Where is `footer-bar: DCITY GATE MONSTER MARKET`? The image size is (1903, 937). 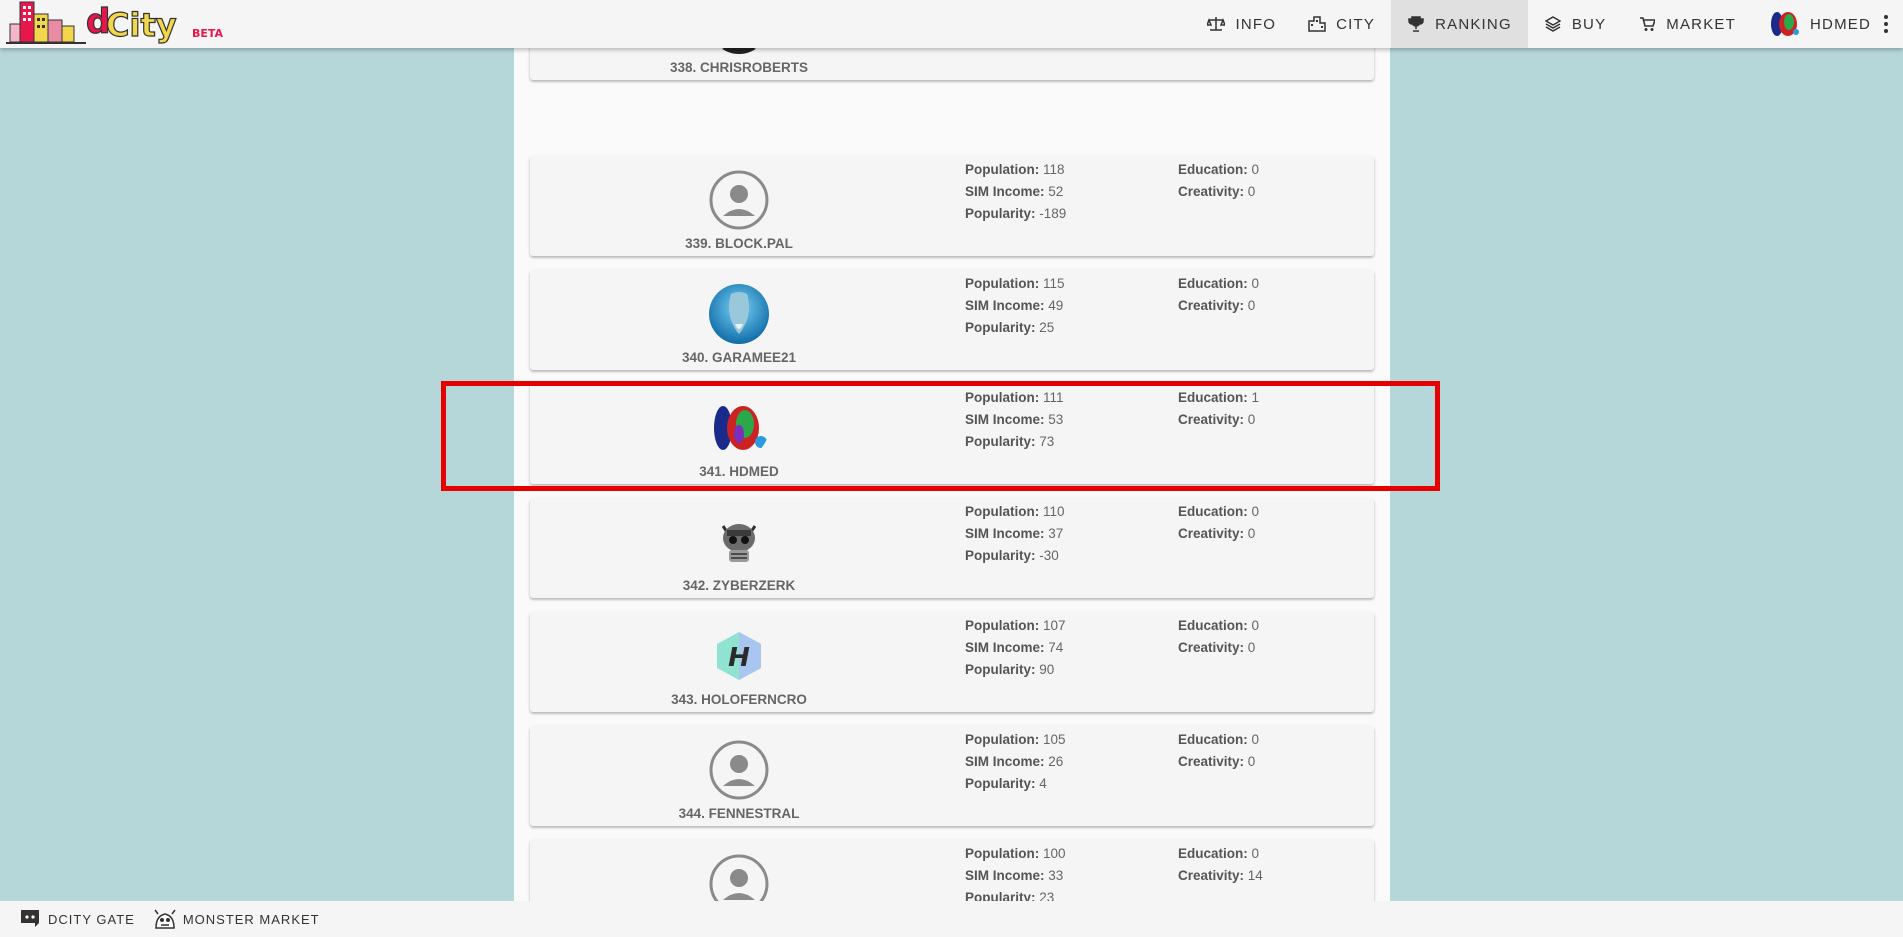
footer-bar: DCITY GATE MONSTER MARKET is located at coordinates (951, 919).